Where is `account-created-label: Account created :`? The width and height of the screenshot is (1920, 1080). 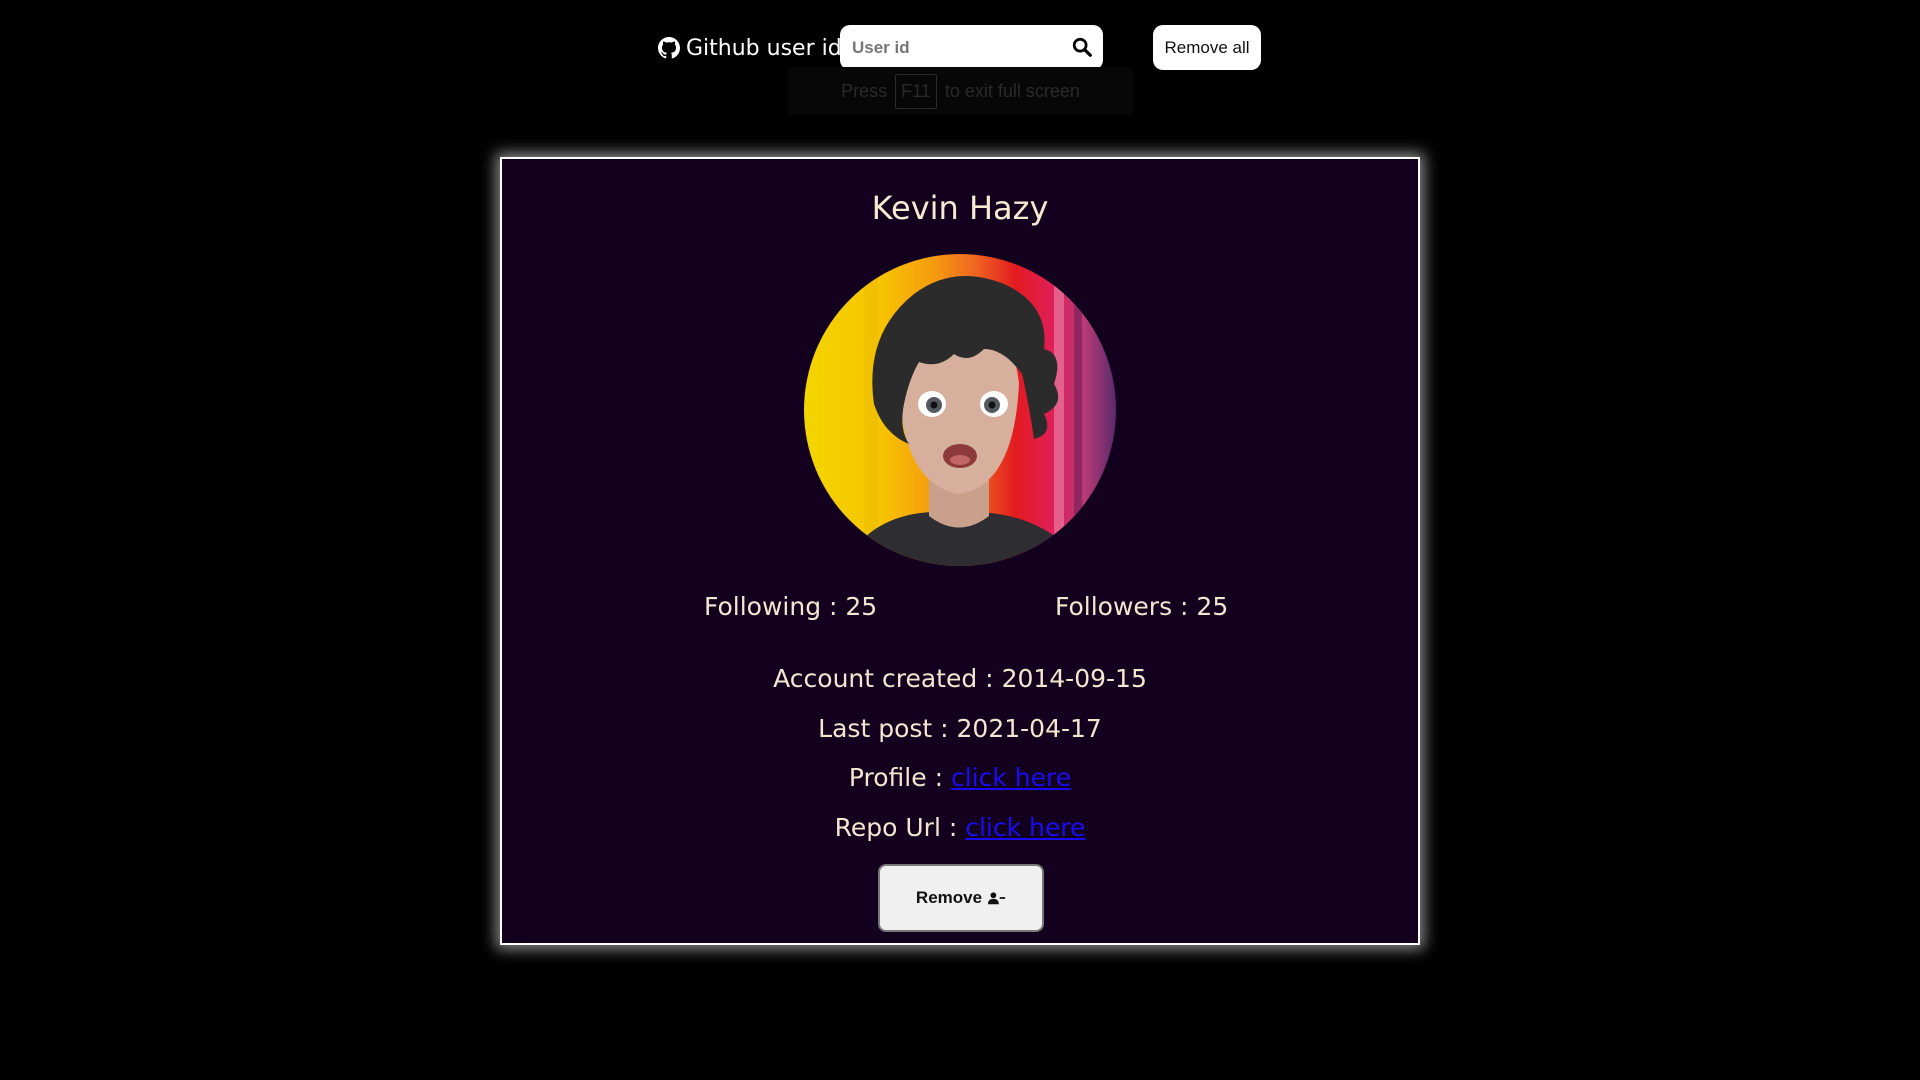 account-created-label: Account created : is located at coordinates (887, 678).